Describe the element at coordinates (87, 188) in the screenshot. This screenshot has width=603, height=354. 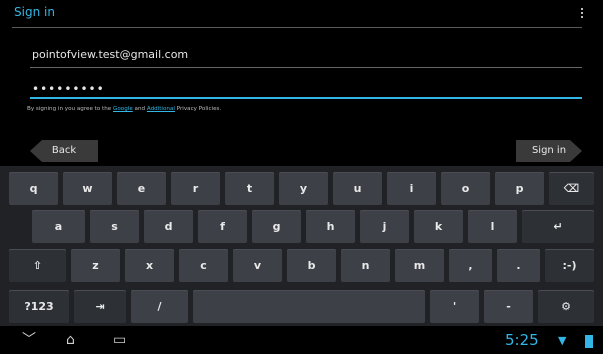
I see `key-w: w` at that location.